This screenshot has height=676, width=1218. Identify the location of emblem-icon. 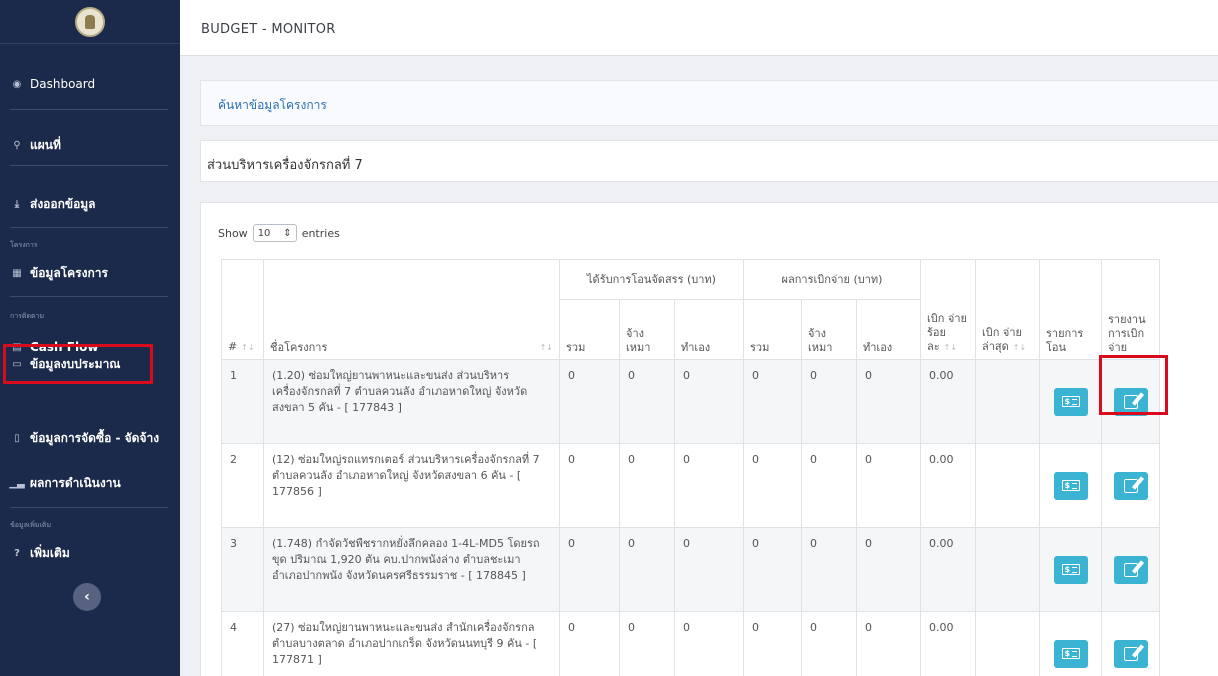
(90, 21).